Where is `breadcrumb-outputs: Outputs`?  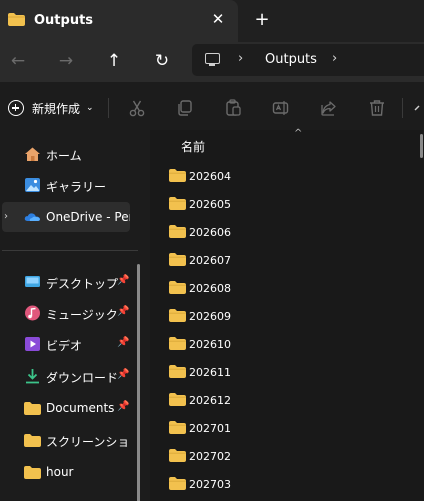 breadcrumb-outputs: Outputs is located at coordinates (291, 59).